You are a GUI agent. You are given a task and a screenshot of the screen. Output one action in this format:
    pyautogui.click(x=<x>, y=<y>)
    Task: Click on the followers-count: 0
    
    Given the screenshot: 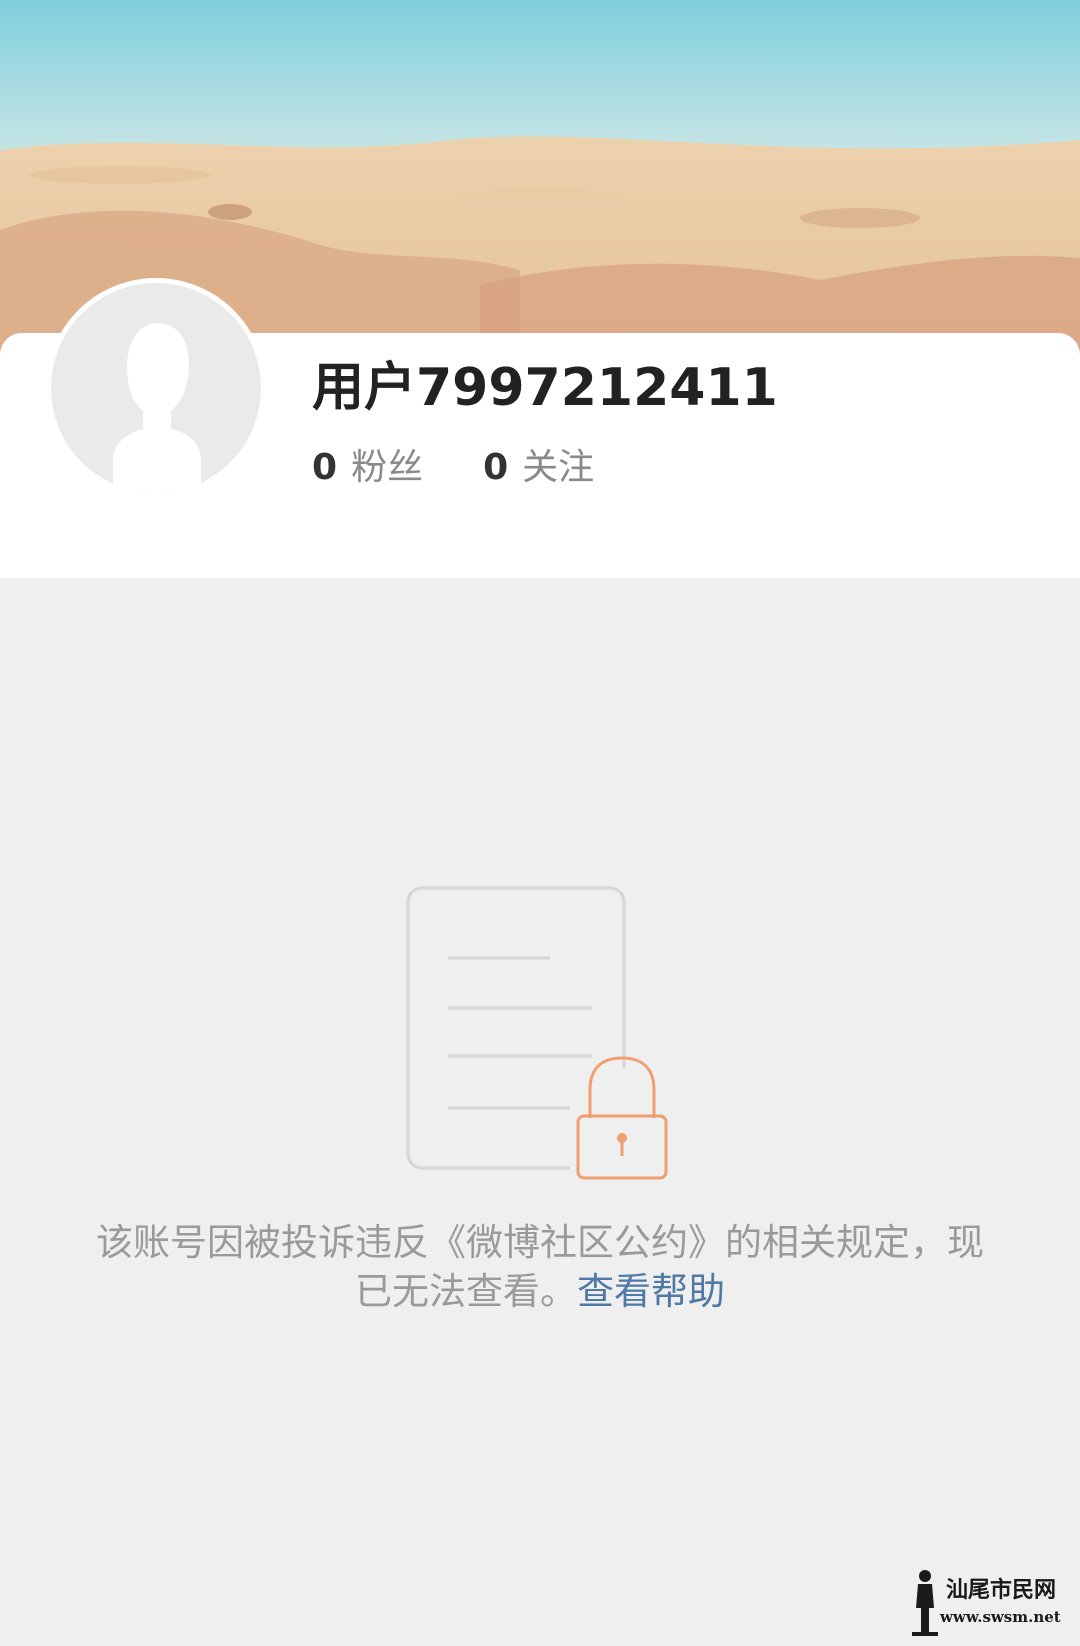 What is the action you would take?
    pyautogui.click(x=325, y=467)
    